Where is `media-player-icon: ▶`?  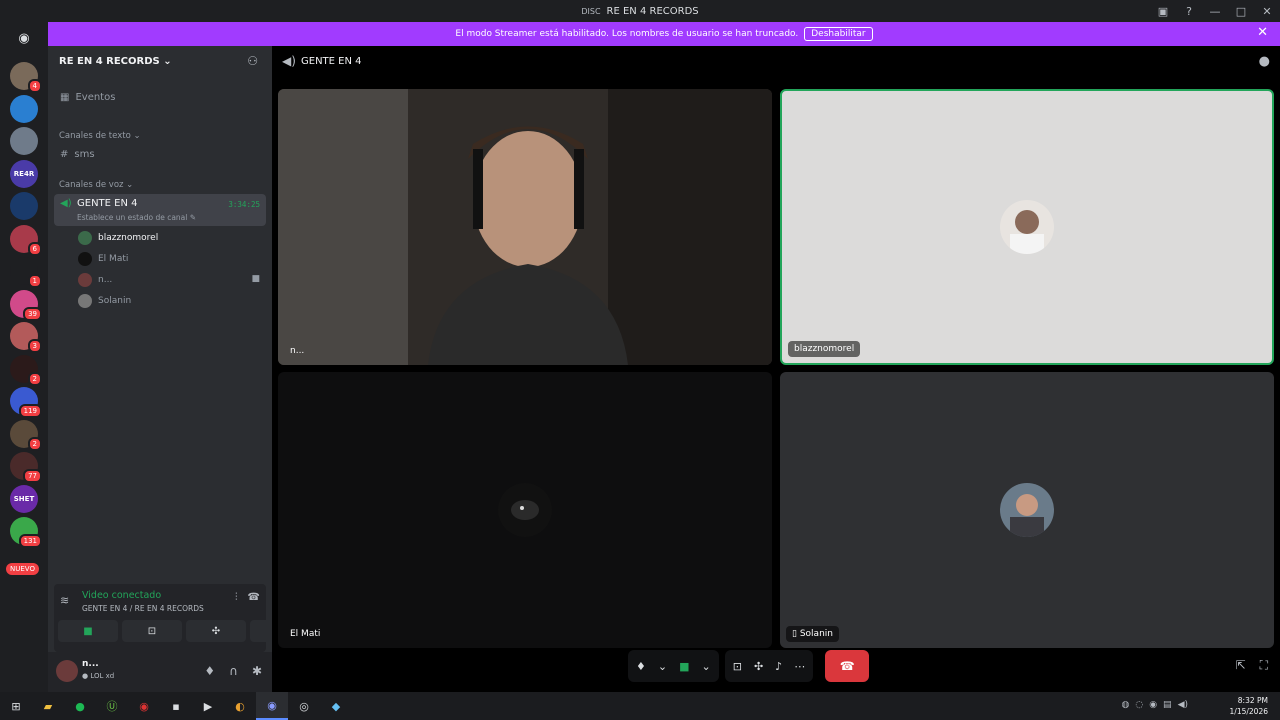
media-player-icon: ▶ is located at coordinates (208, 706).